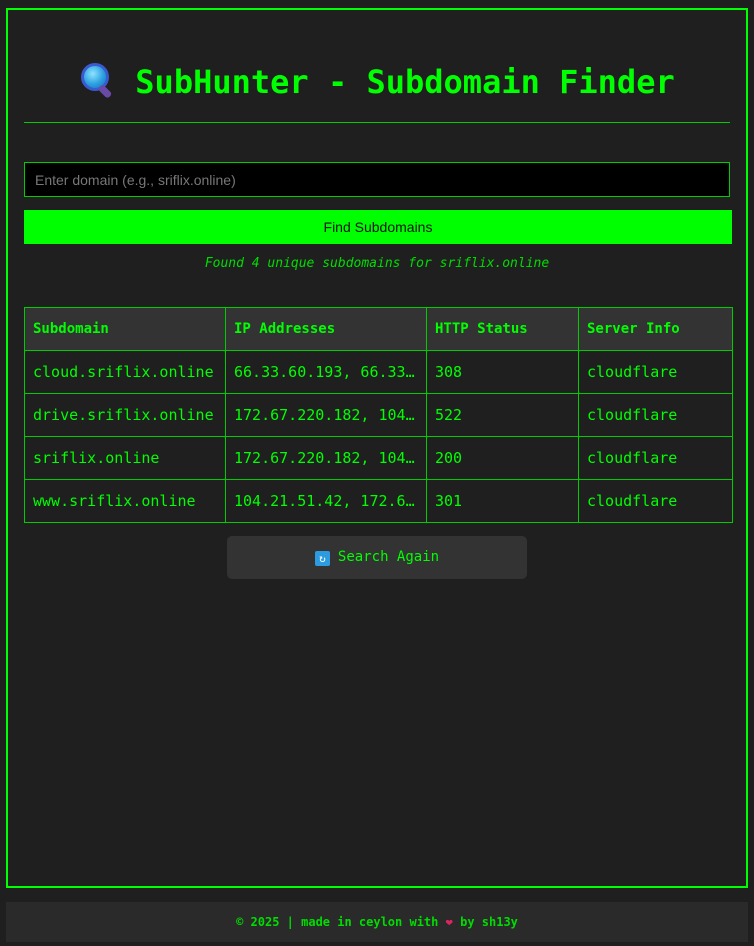 This screenshot has width=754, height=946. I want to click on footer-text-after: by sh13y, so click(489, 922).